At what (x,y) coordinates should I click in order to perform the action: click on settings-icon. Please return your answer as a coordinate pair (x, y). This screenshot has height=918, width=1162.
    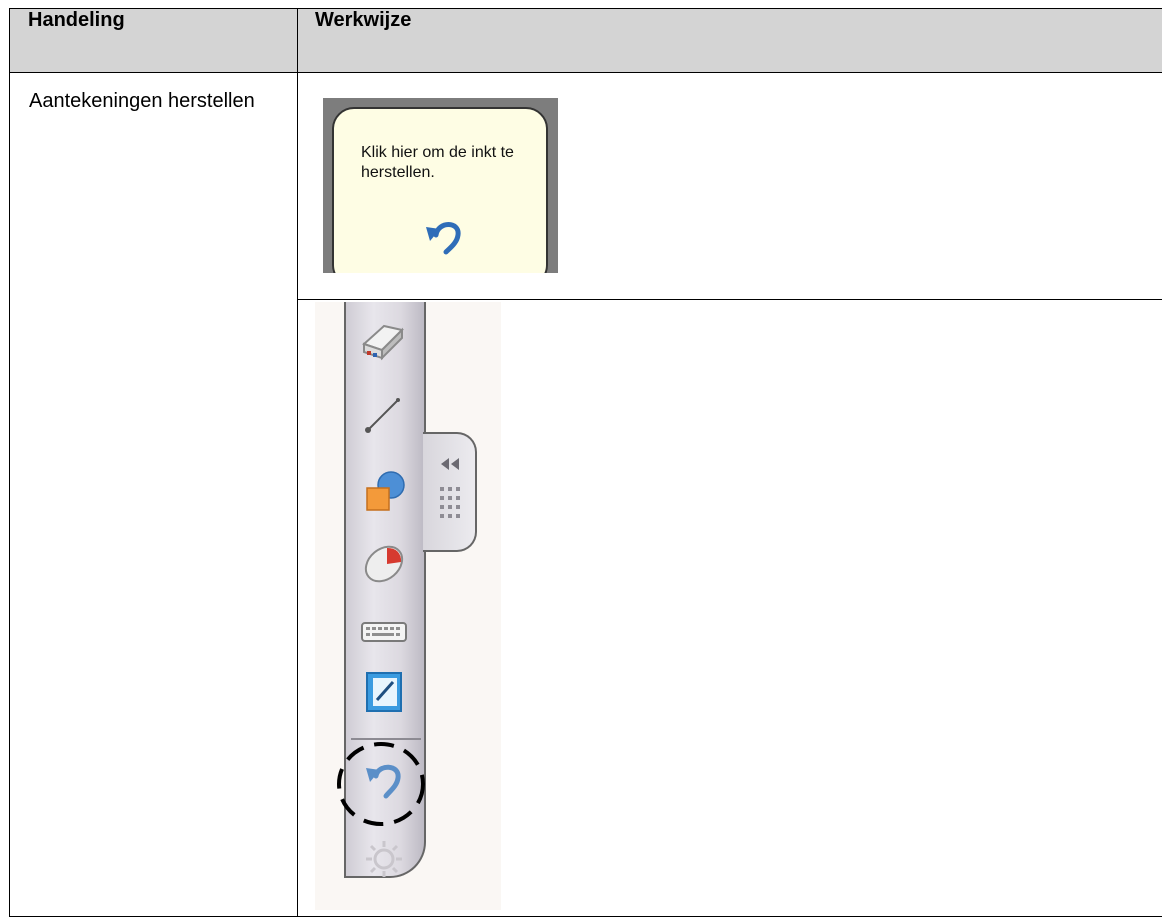
    Looking at the image, I should click on (384, 859).